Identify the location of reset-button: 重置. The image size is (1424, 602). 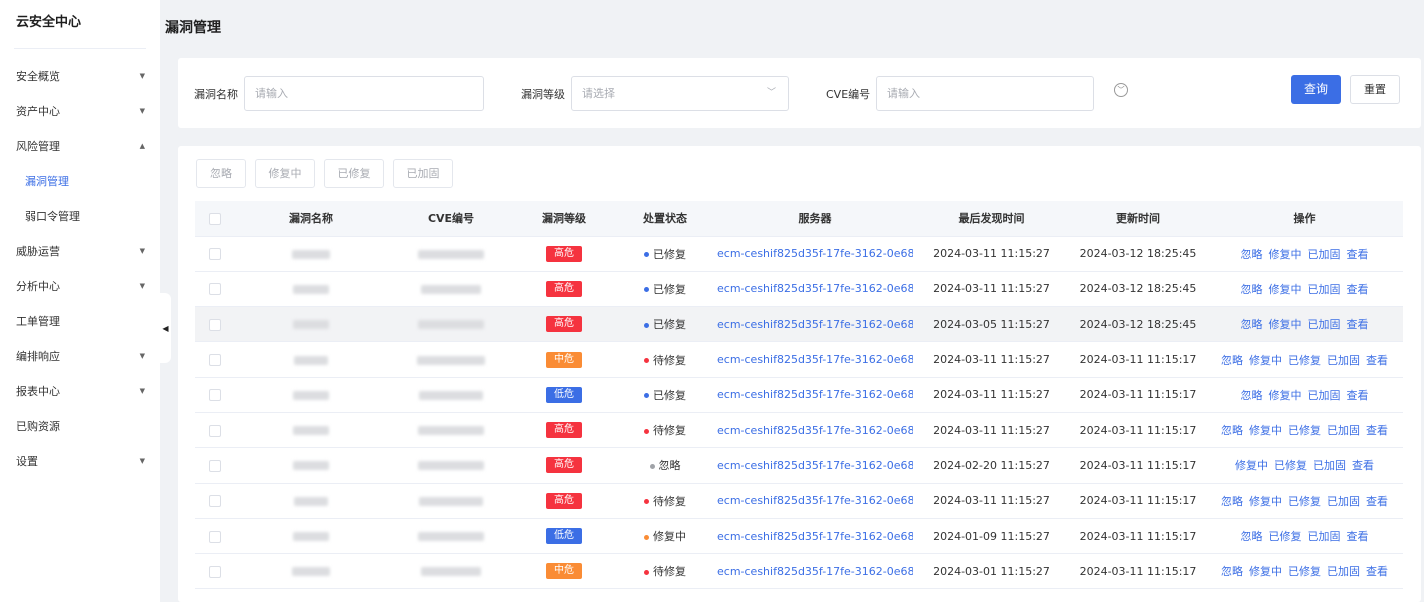
(1375, 89).